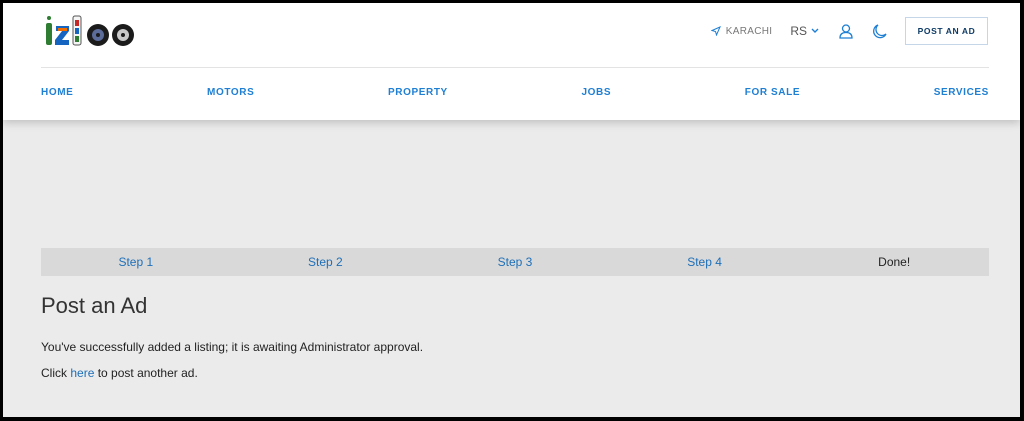  What do you see at coordinates (705, 262) in the screenshot?
I see `step-4: Step 4` at bounding box center [705, 262].